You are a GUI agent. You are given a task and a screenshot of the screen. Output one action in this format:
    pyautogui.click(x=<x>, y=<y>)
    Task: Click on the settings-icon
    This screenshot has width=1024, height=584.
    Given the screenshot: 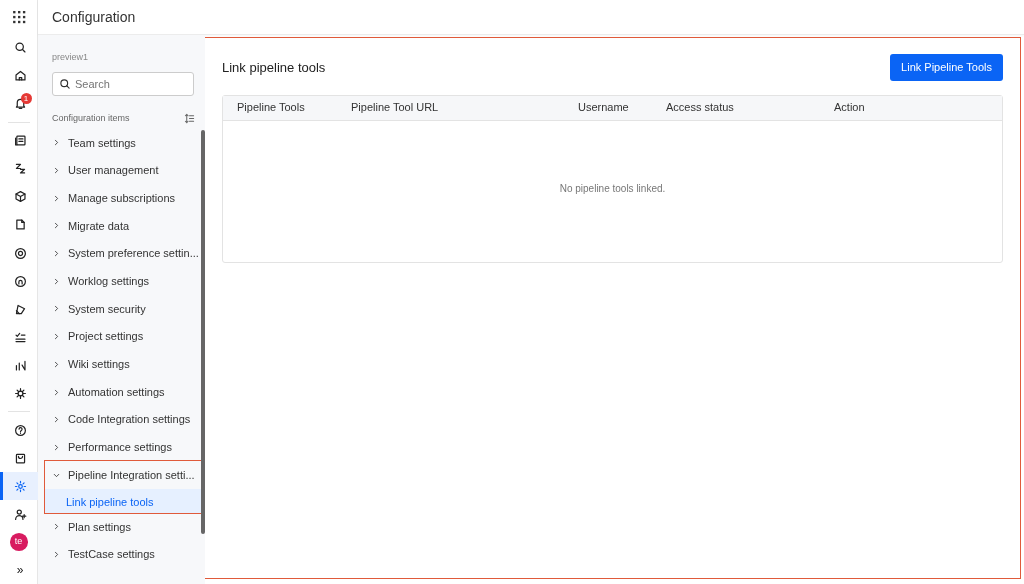 What is the action you would take?
    pyautogui.click(x=20, y=486)
    